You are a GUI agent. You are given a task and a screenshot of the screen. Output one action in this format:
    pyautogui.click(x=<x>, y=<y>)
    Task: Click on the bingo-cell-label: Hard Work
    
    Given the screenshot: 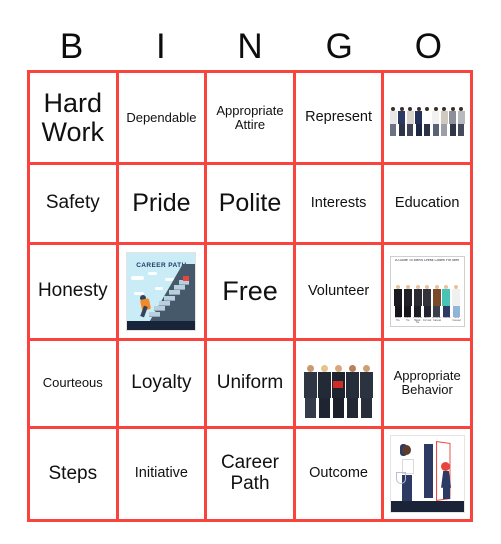 What is the action you would take?
    pyautogui.click(x=73, y=117)
    